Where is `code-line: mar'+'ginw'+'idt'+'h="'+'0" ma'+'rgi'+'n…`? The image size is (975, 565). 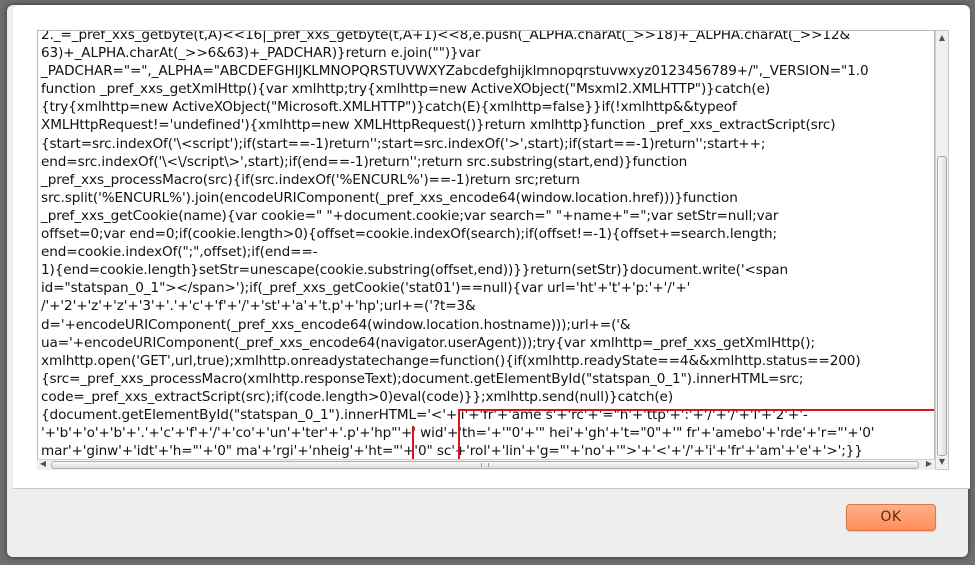 code-line: mar'+'ginw'+'idt'+'h="'+'0" ma'+'rgi'+'n… is located at coordinates (452, 451).